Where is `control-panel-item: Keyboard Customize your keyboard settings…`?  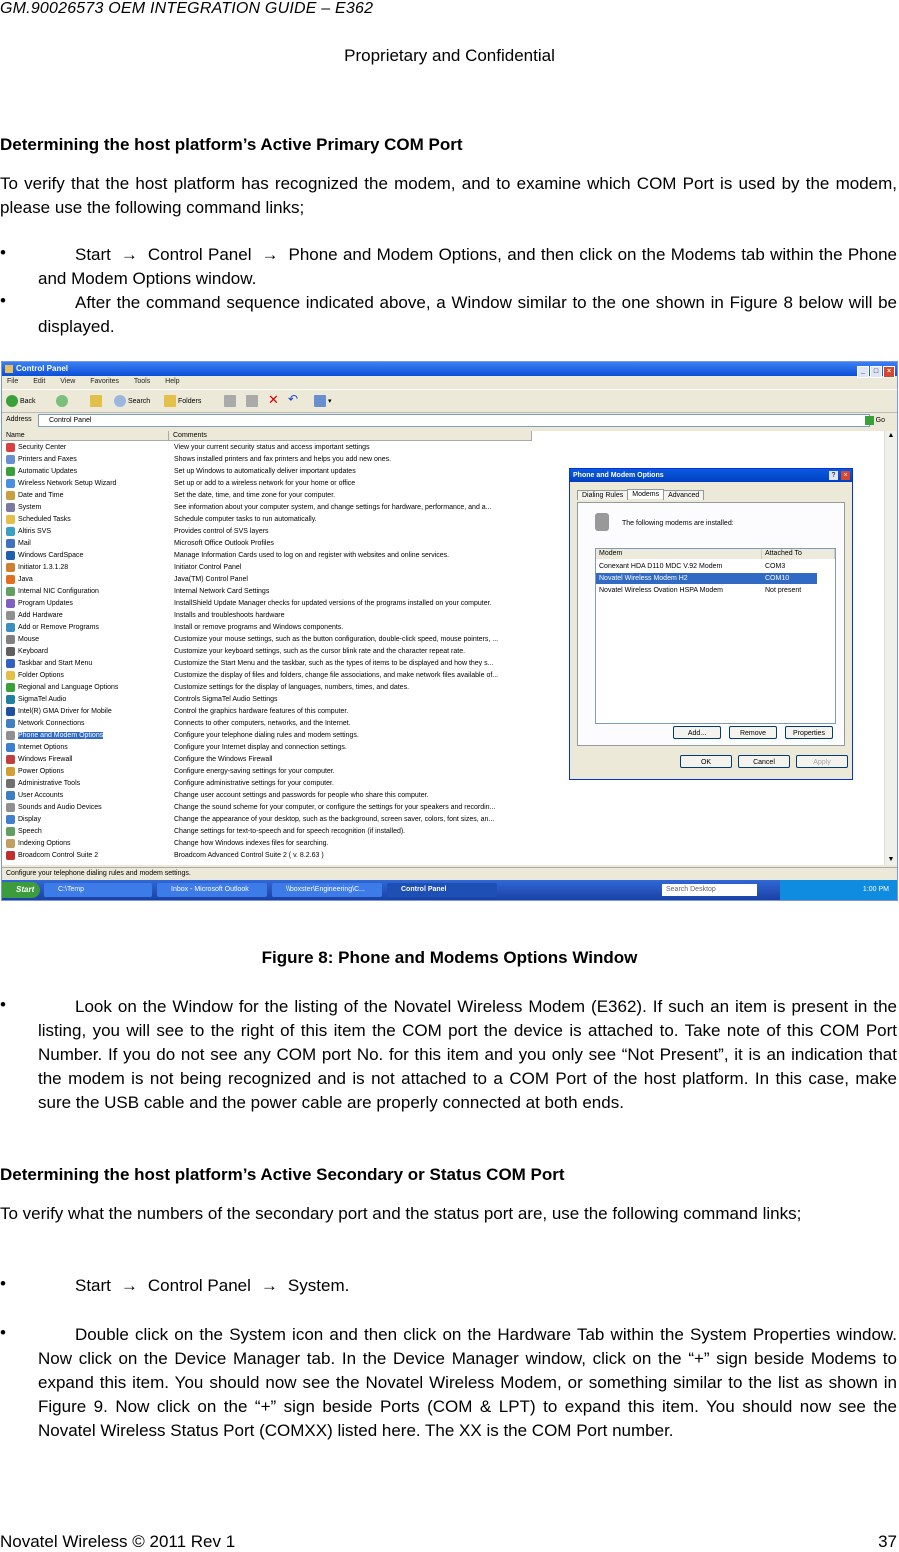 control-panel-item: Keyboard Customize your keyboard settings… is located at coordinates (267, 652).